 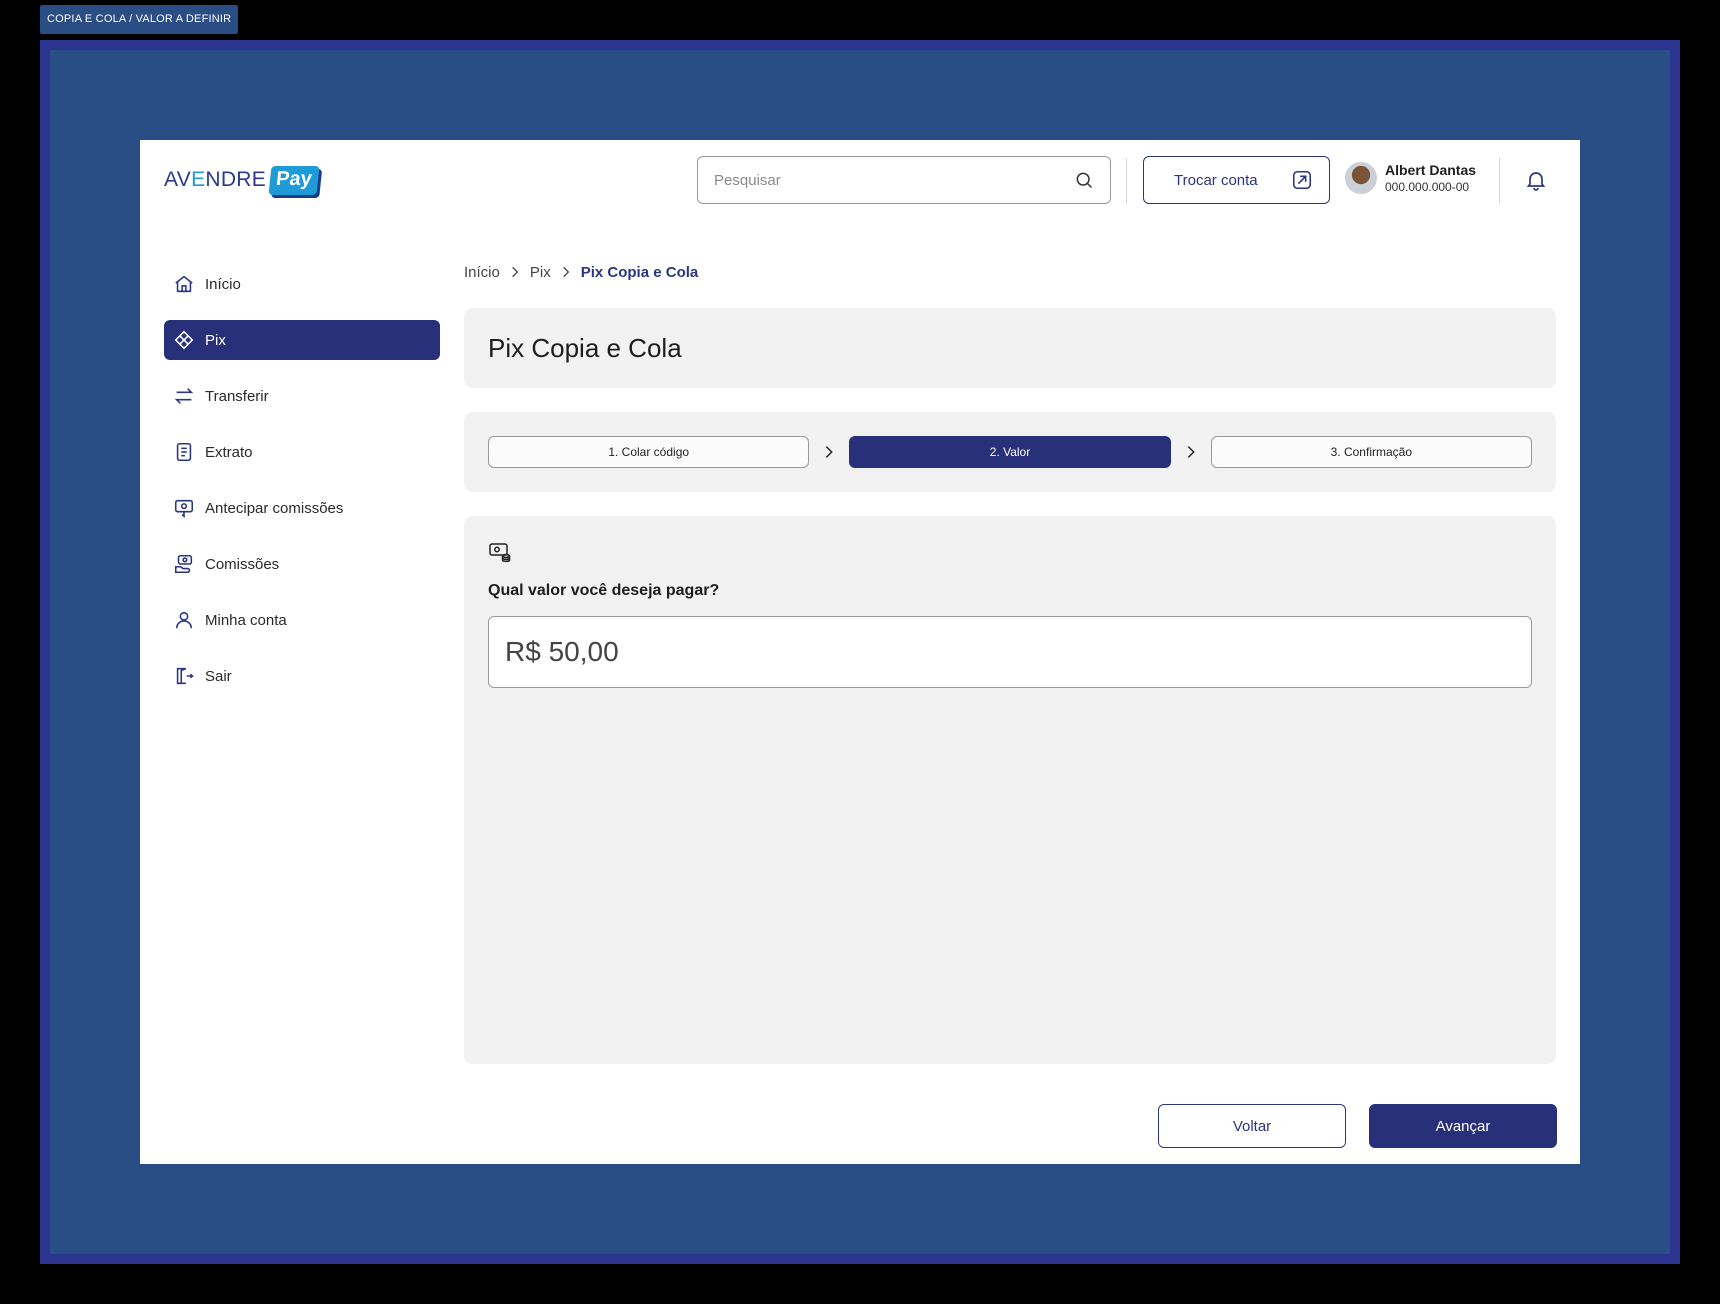 I want to click on statement-icon, so click(x=184, y=452).